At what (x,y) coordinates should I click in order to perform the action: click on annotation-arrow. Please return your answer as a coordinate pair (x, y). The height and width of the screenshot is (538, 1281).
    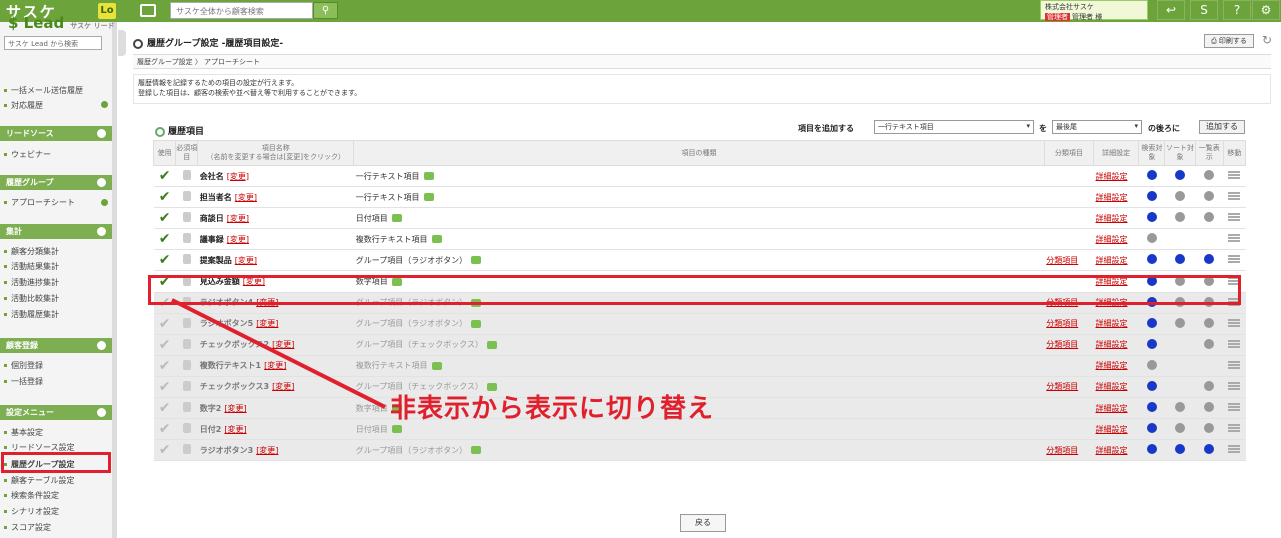
    Looking at the image, I should click on (278, 353).